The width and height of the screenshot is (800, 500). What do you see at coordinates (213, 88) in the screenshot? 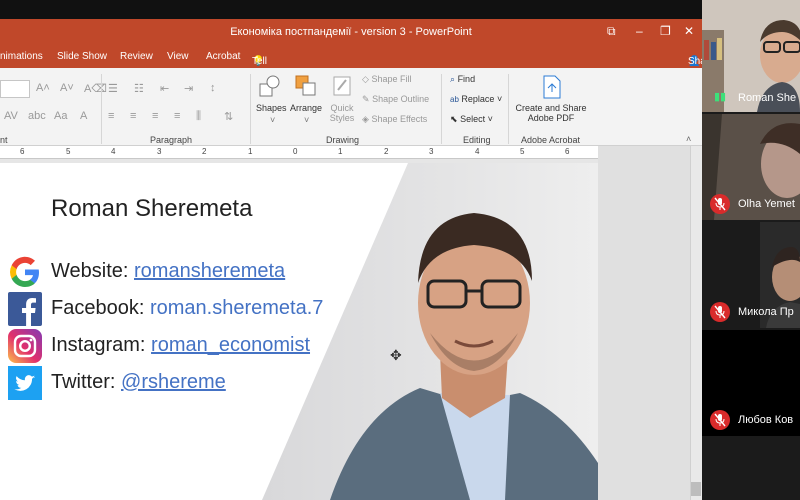
I see `line-spacing-icon: ↕` at bounding box center [213, 88].